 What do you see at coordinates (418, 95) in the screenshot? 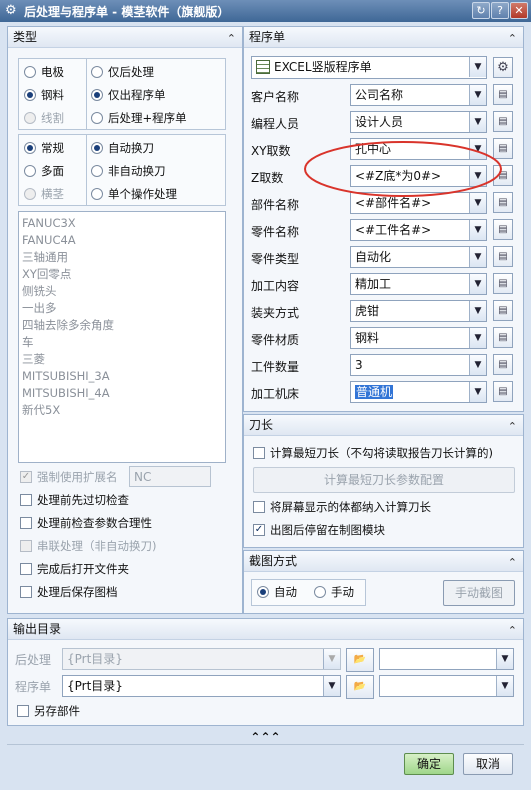
I see `field-select: 公司名称 ▼` at bounding box center [418, 95].